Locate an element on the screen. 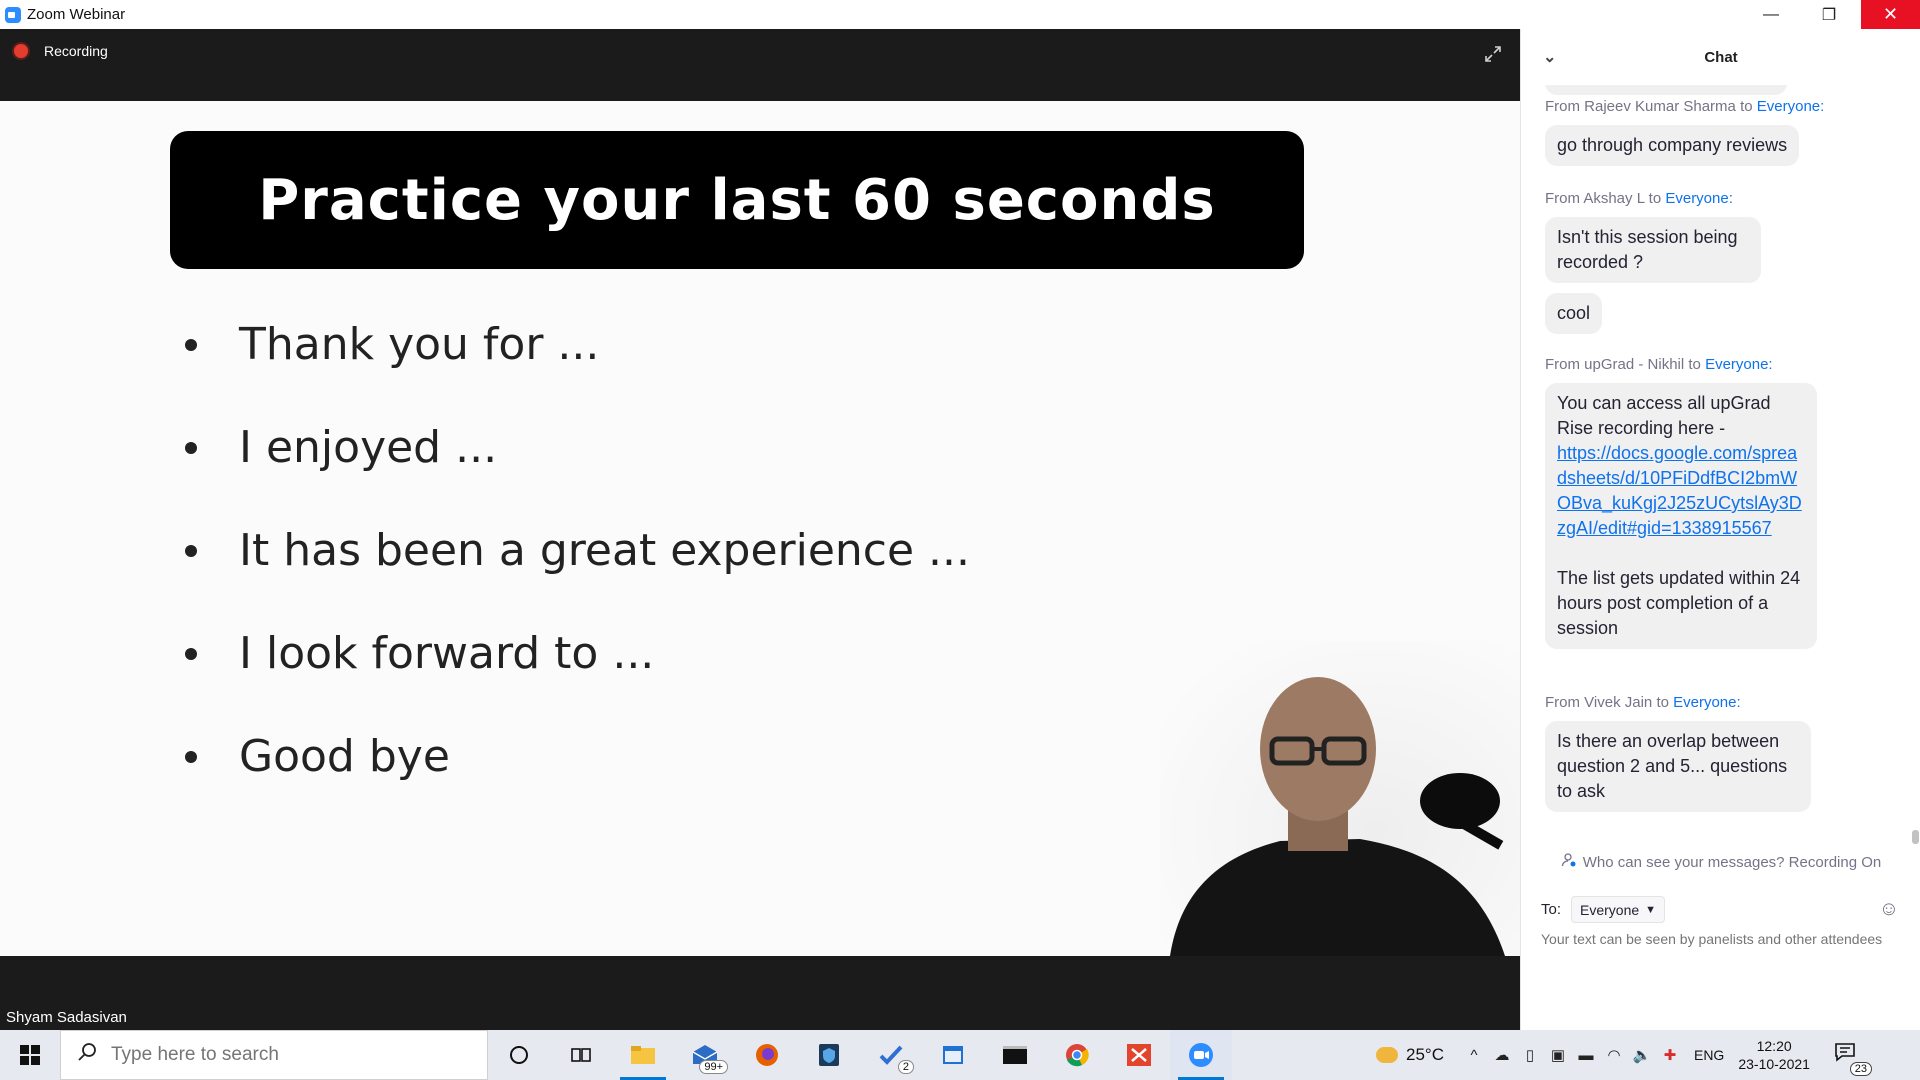 The height and width of the screenshot is (1080, 1920). chevron-up-icon: ^ is located at coordinates (1474, 1055).